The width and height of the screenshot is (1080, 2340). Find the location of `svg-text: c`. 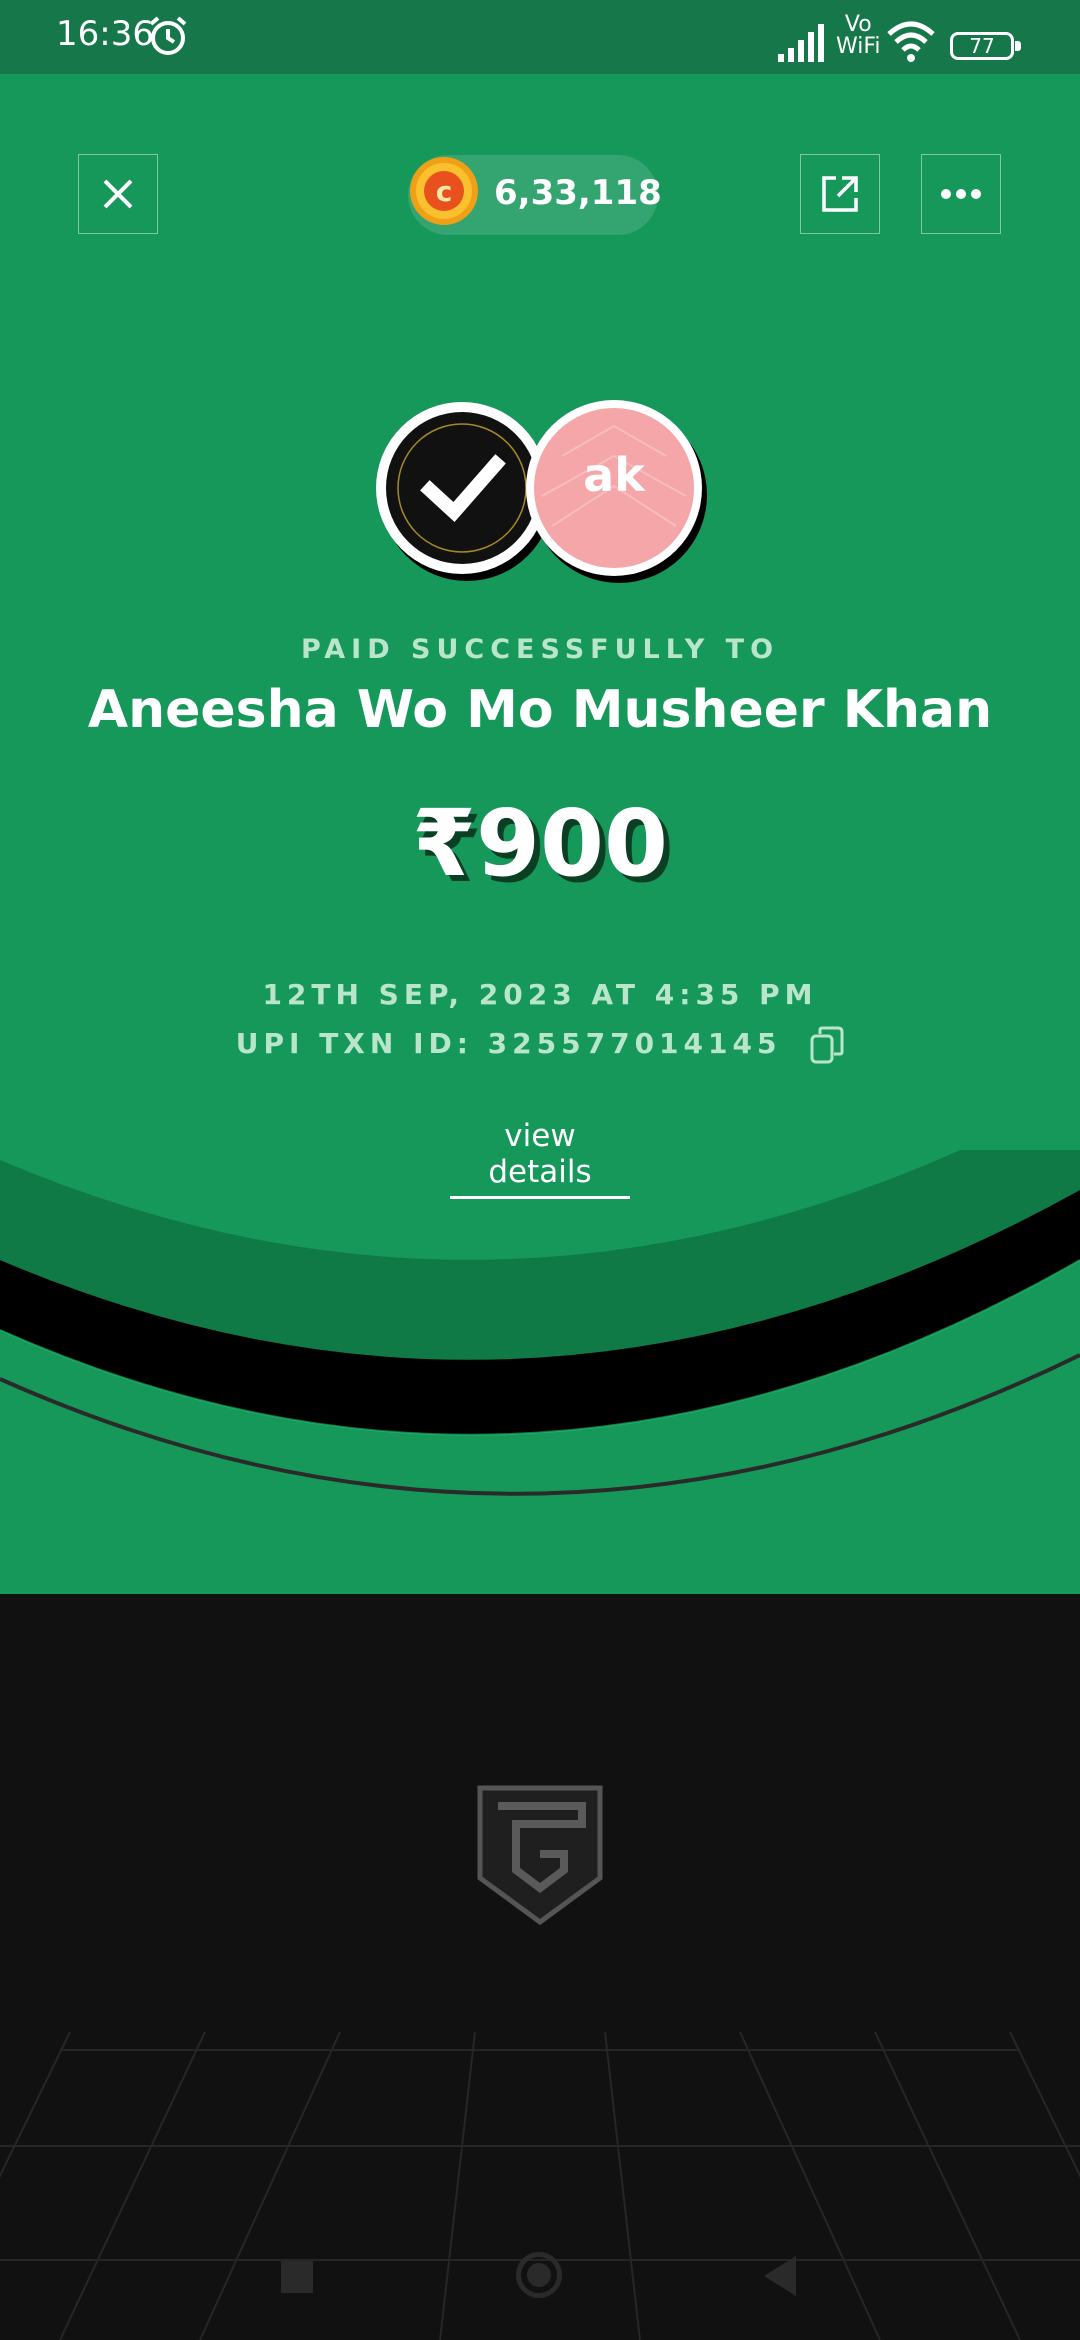

svg-text: c is located at coordinates (444, 191).